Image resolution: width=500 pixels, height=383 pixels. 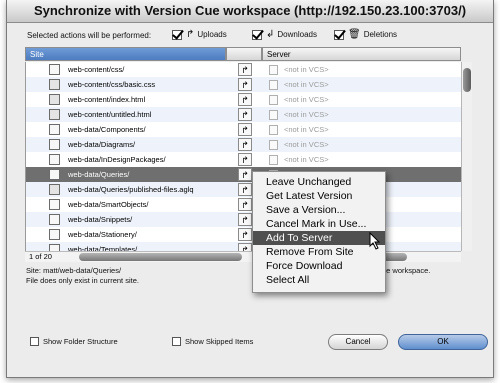 I want to click on list-item: web-content/untitled.html ↱ <not in VCS>, so click(x=243, y=114).